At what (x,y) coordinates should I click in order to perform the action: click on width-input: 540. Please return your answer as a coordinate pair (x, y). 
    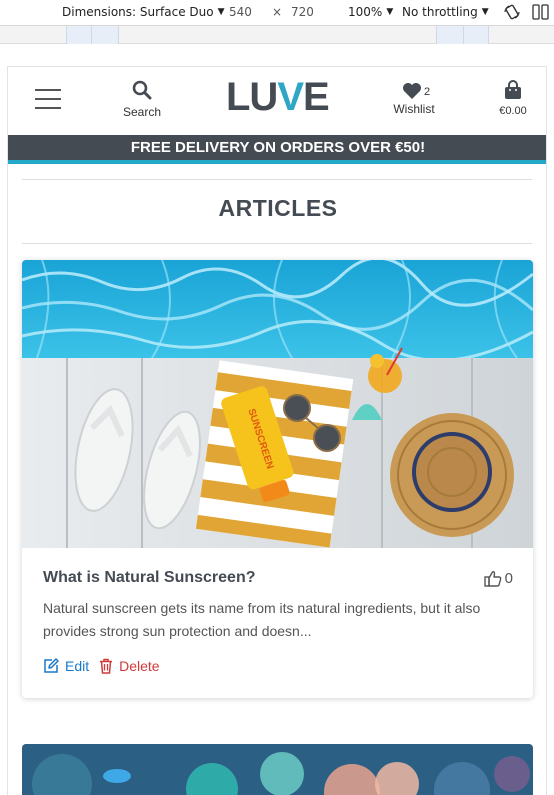
    Looking at the image, I should click on (240, 12).